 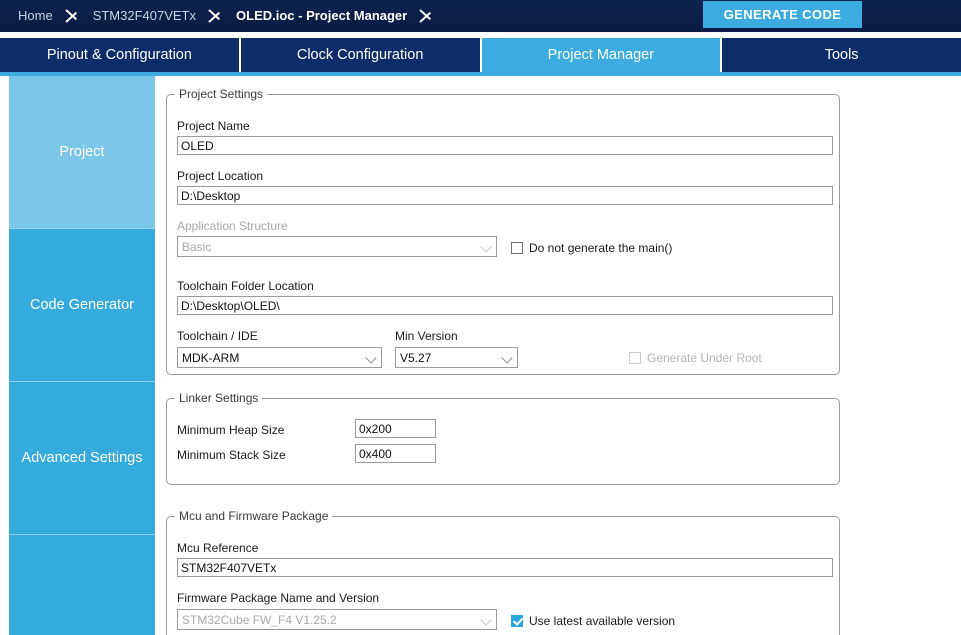 I want to click on project-settings-legend: Project Settings, so click(x=221, y=94).